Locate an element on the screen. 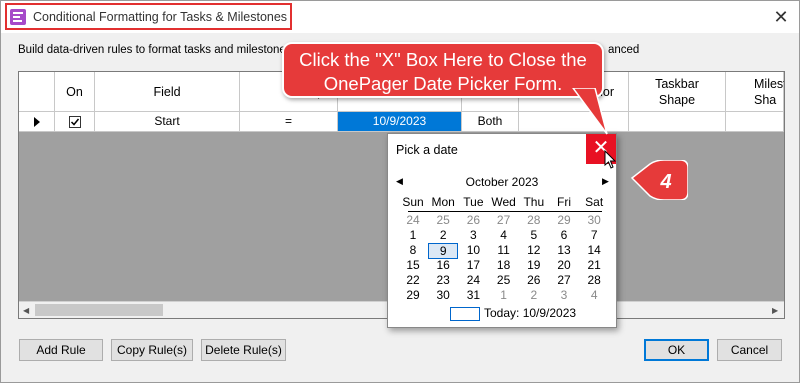 This screenshot has width=800, height=383. column-header-on: On is located at coordinates (75, 92).